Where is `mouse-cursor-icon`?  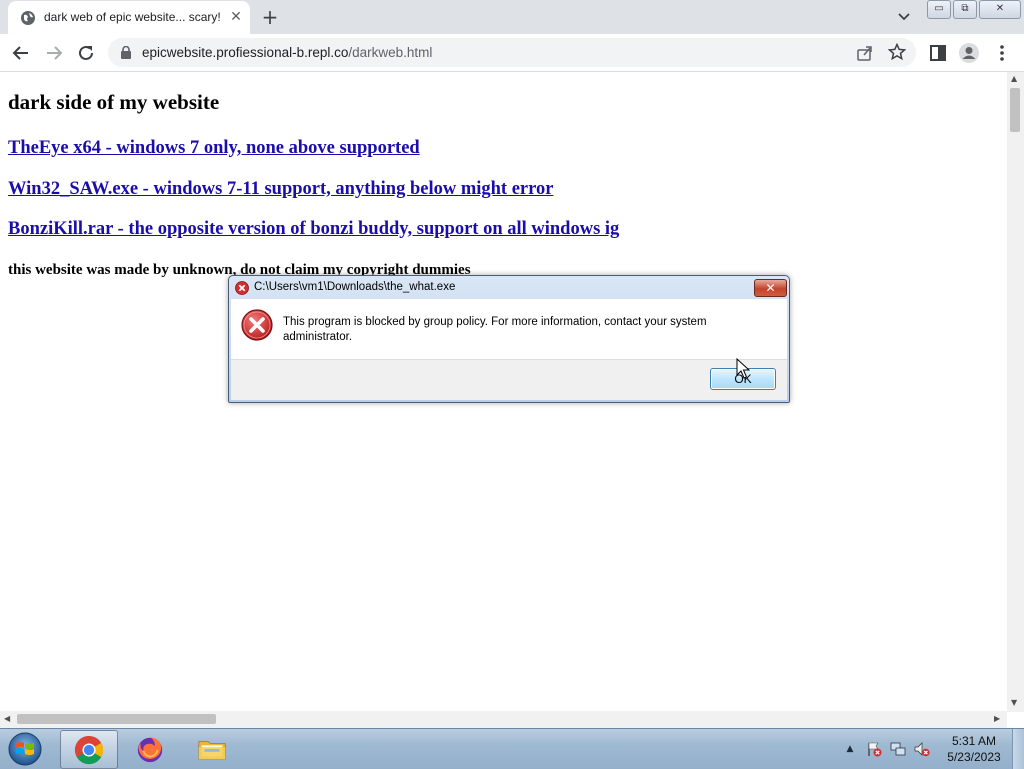 mouse-cursor-icon is located at coordinates (743, 368).